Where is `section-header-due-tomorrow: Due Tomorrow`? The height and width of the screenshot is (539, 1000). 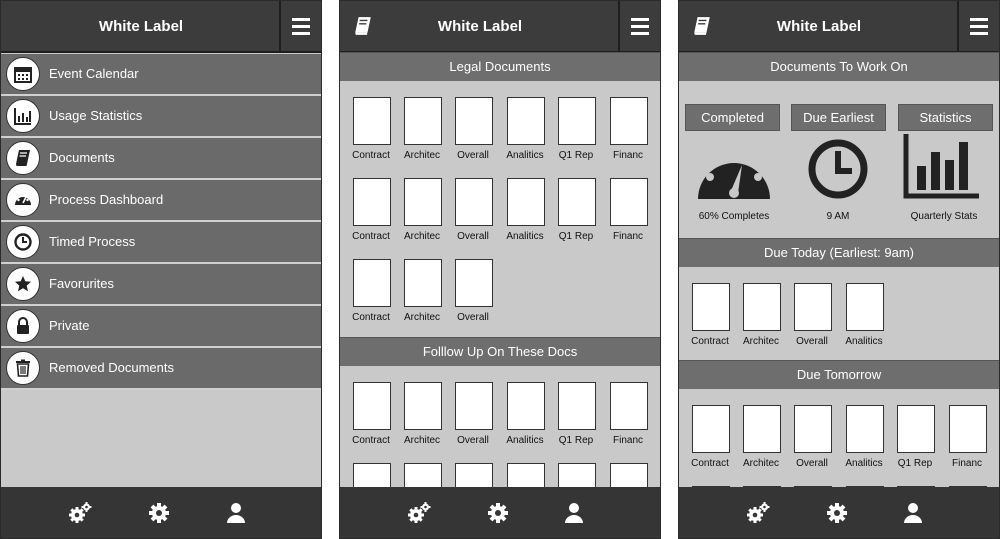
section-header-due-tomorrow: Due Tomorrow is located at coordinates (839, 374).